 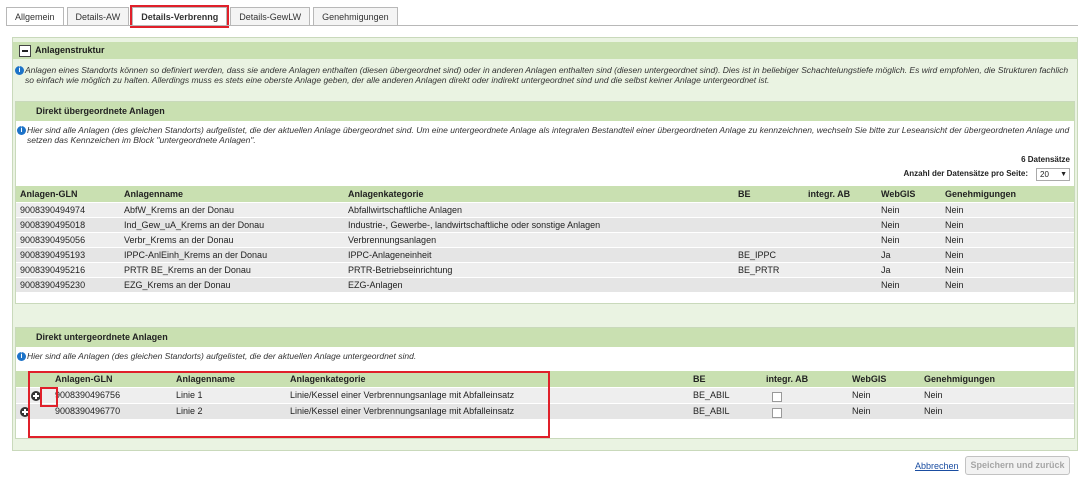 What do you see at coordinates (187, 270) in the screenshot?
I see `cell-name: PRTR BE_Krems an der Donau` at bounding box center [187, 270].